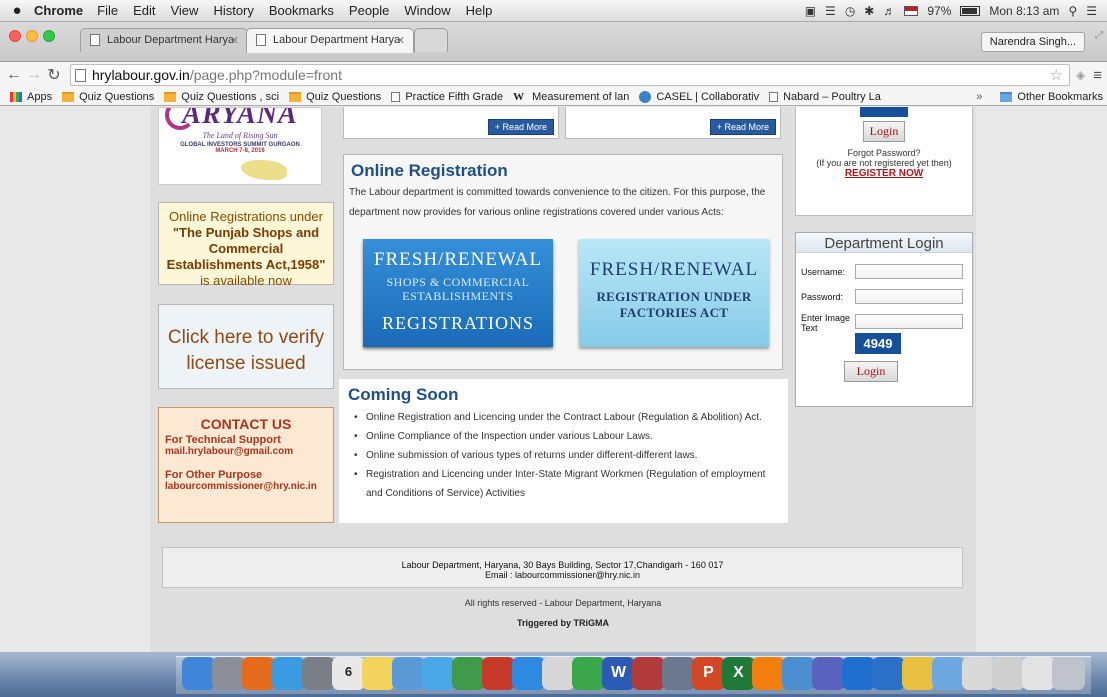  I want to click on app-menu-chrome: Chrome, so click(58, 10).